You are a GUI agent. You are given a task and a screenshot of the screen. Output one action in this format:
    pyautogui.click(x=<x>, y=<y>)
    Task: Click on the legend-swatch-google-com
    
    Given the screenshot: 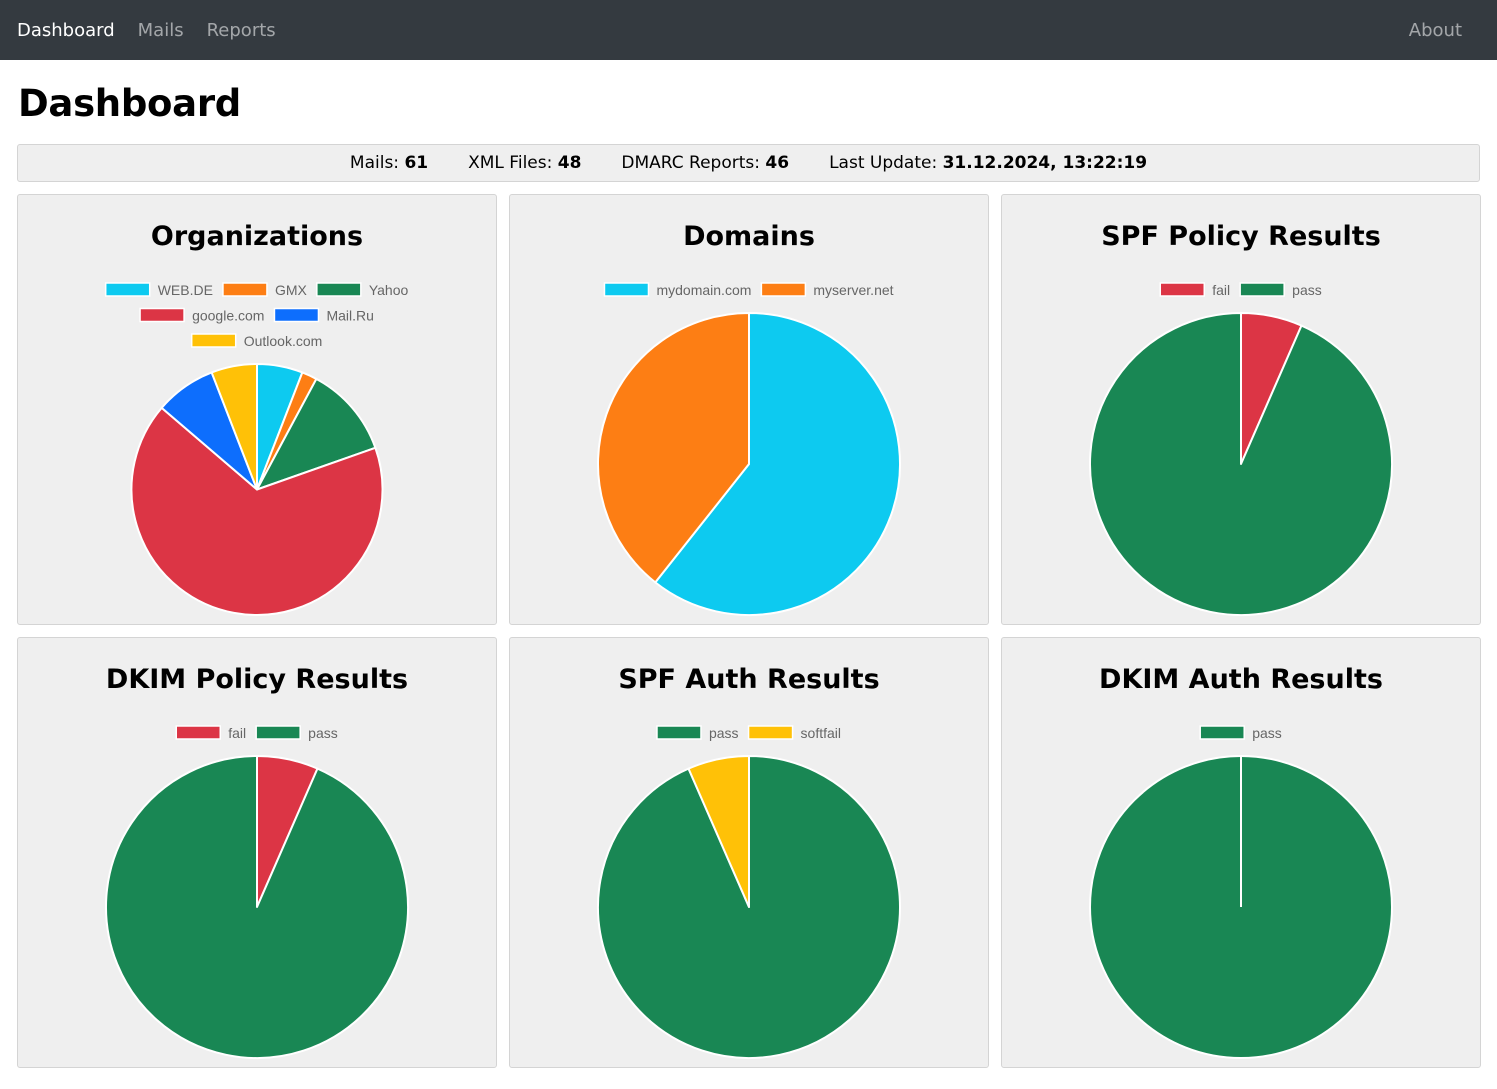 What is the action you would take?
    pyautogui.click(x=162, y=315)
    